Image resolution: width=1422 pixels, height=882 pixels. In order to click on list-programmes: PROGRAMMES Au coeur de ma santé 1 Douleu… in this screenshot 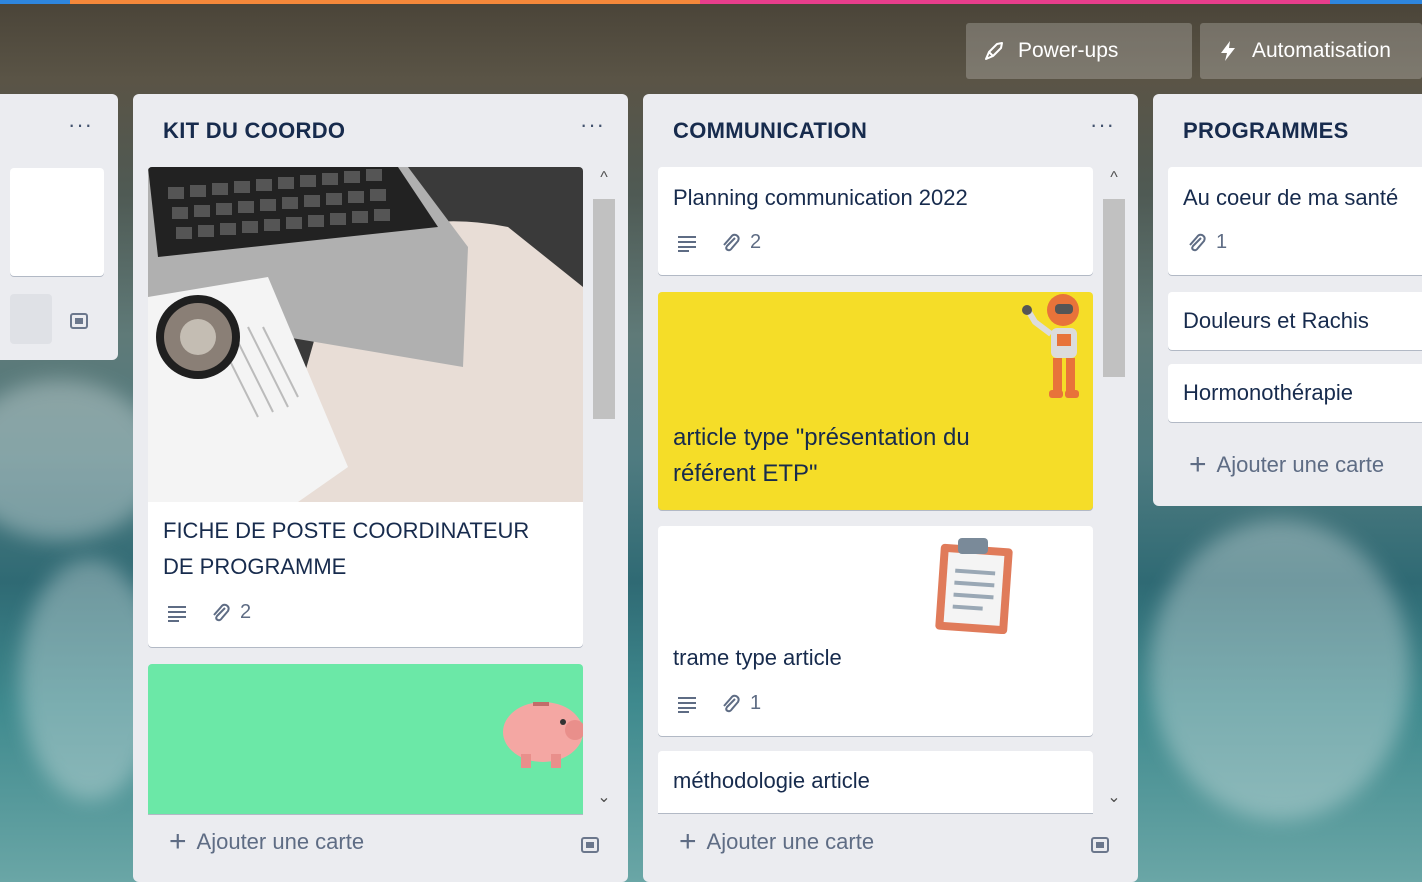, I will do `click(1287, 300)`.